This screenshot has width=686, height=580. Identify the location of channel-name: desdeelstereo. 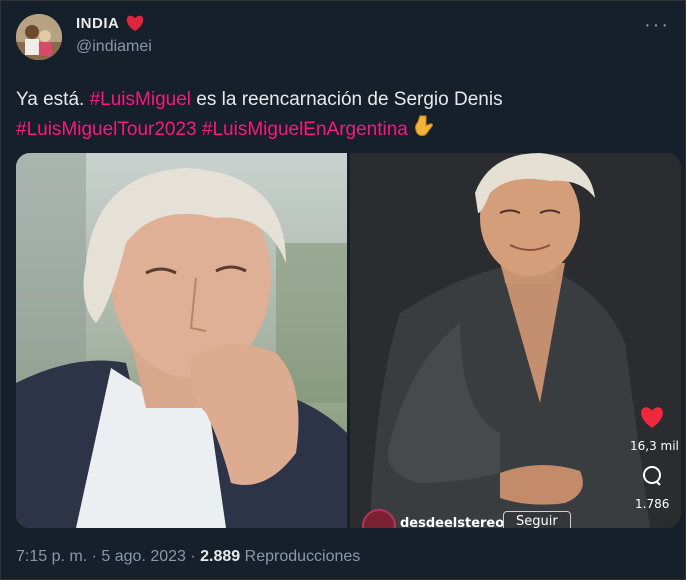
(452, 522).